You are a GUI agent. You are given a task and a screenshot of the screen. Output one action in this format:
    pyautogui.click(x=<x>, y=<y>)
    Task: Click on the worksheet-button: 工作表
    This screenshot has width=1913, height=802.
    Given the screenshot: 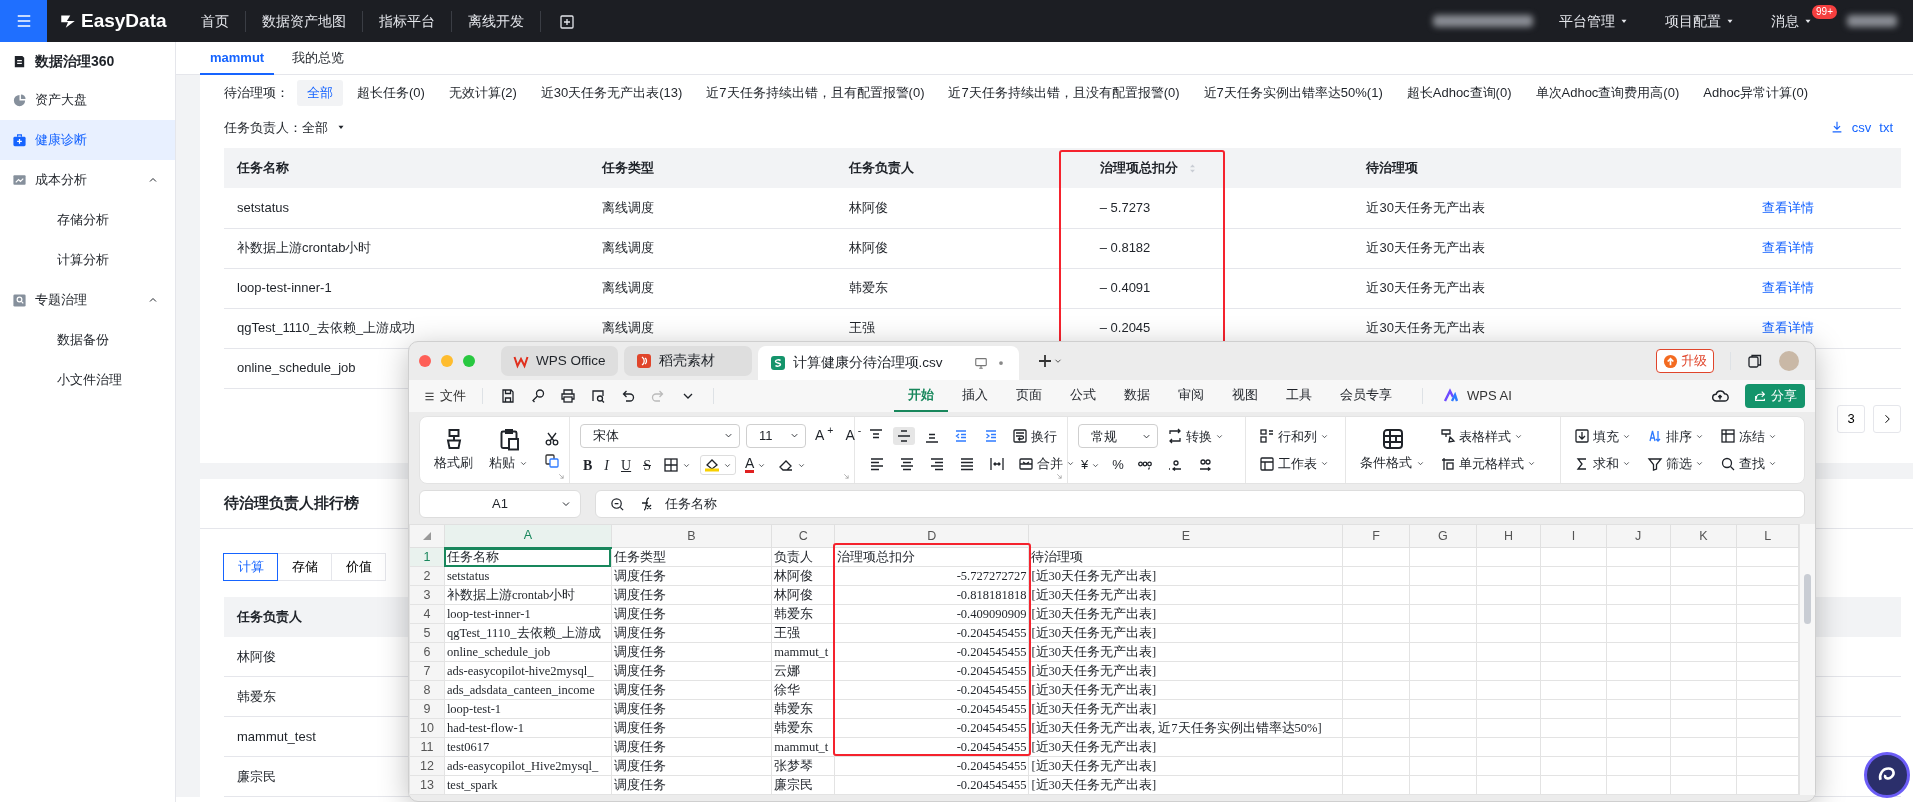 What is the action you would take?
    pyautogui.click(x=1294, y=464)
    